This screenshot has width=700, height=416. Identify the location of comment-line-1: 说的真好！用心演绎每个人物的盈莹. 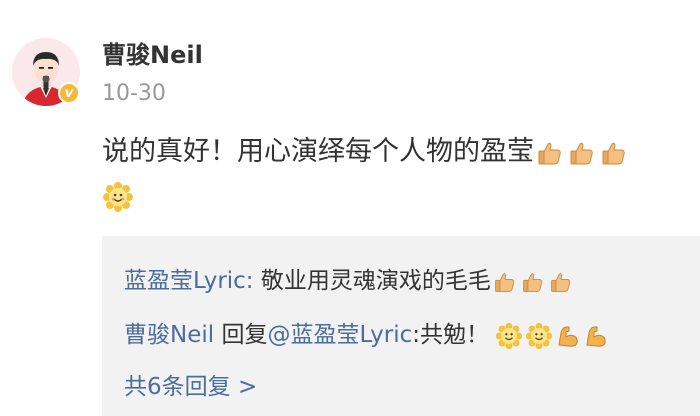
(401, 152).